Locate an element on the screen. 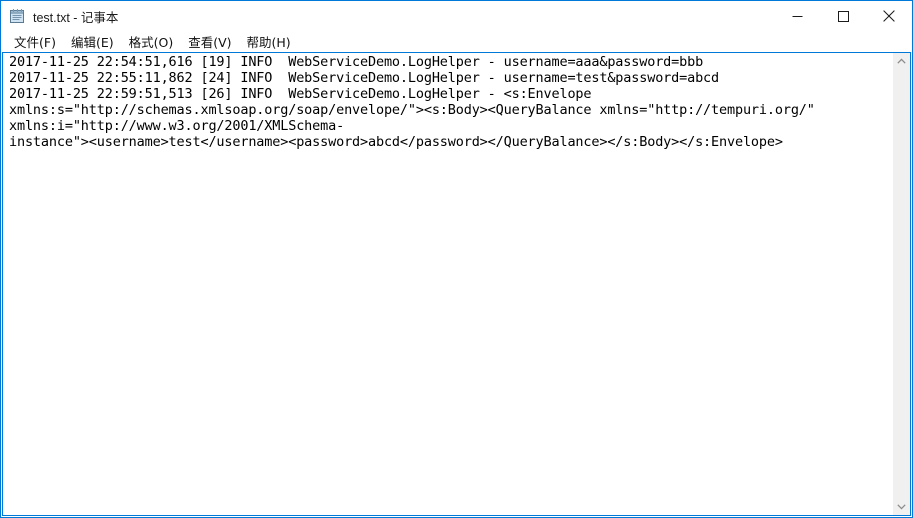 Image resolution: width=913 pixels, height=518 pixels. window-controls is located at coordinates (843, 16).